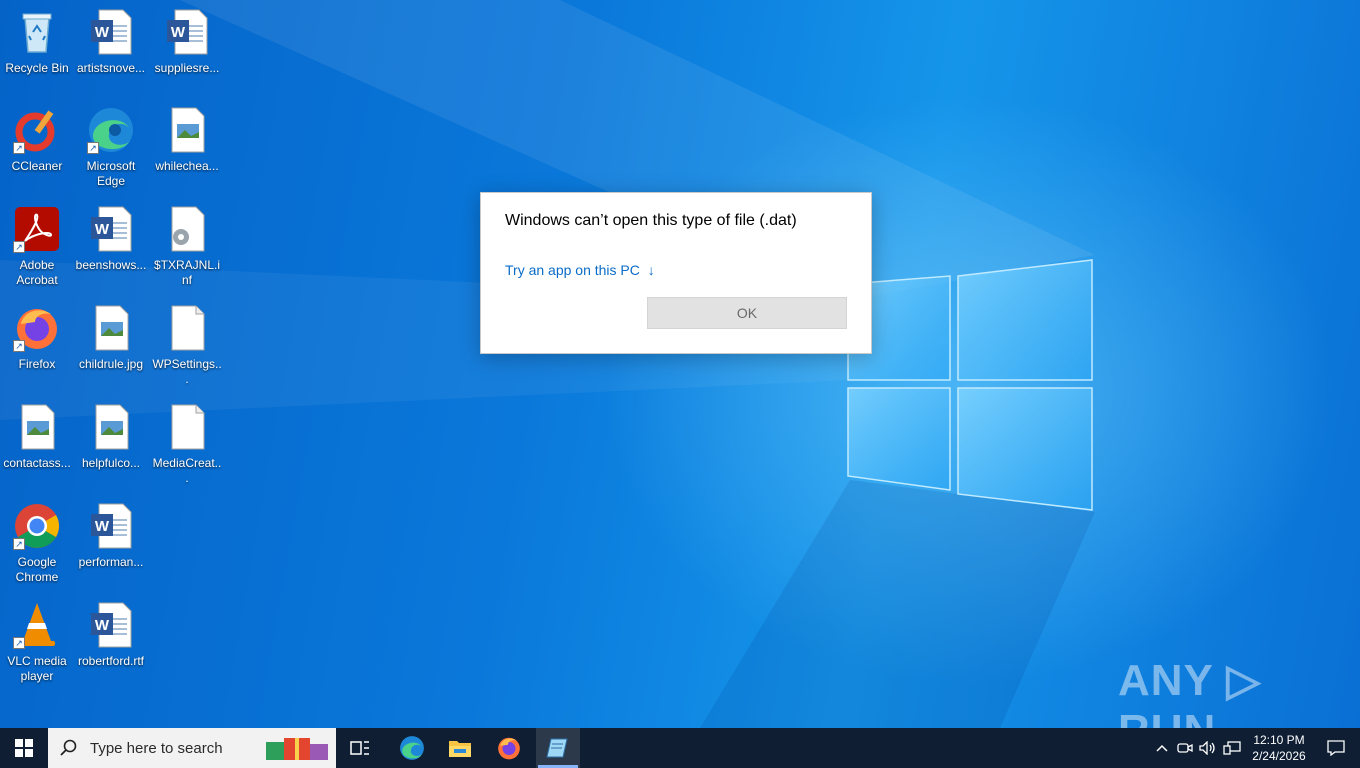  Describe the element at coordinates (187, 229) in the screenshot. I see `settings-file-icon` at that location.